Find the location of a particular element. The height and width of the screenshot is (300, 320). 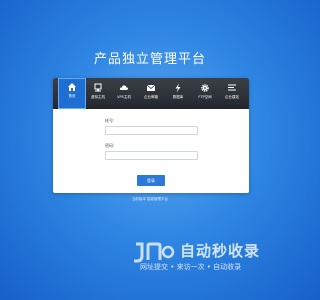

tab-database: 数据库 is located at coordinates (178, 93).